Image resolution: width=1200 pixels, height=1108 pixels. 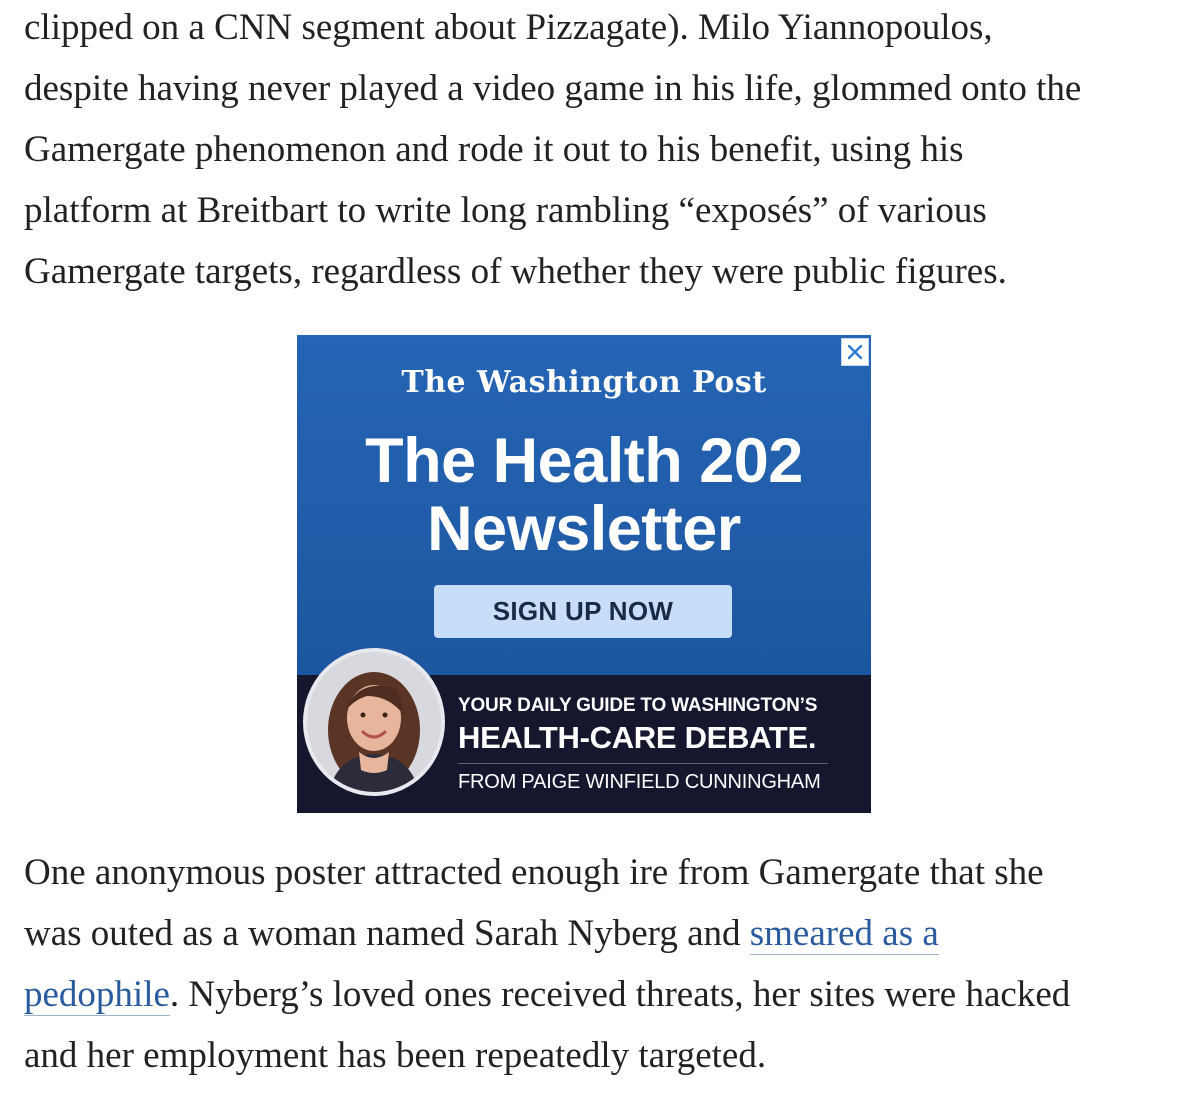 I want to click on author-portrait-icon, so click(x=374, y=722).